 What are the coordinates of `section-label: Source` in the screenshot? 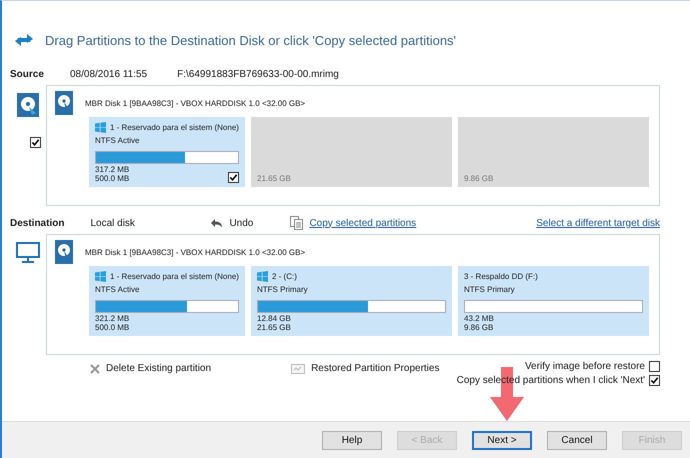 It's located at (27, 74).